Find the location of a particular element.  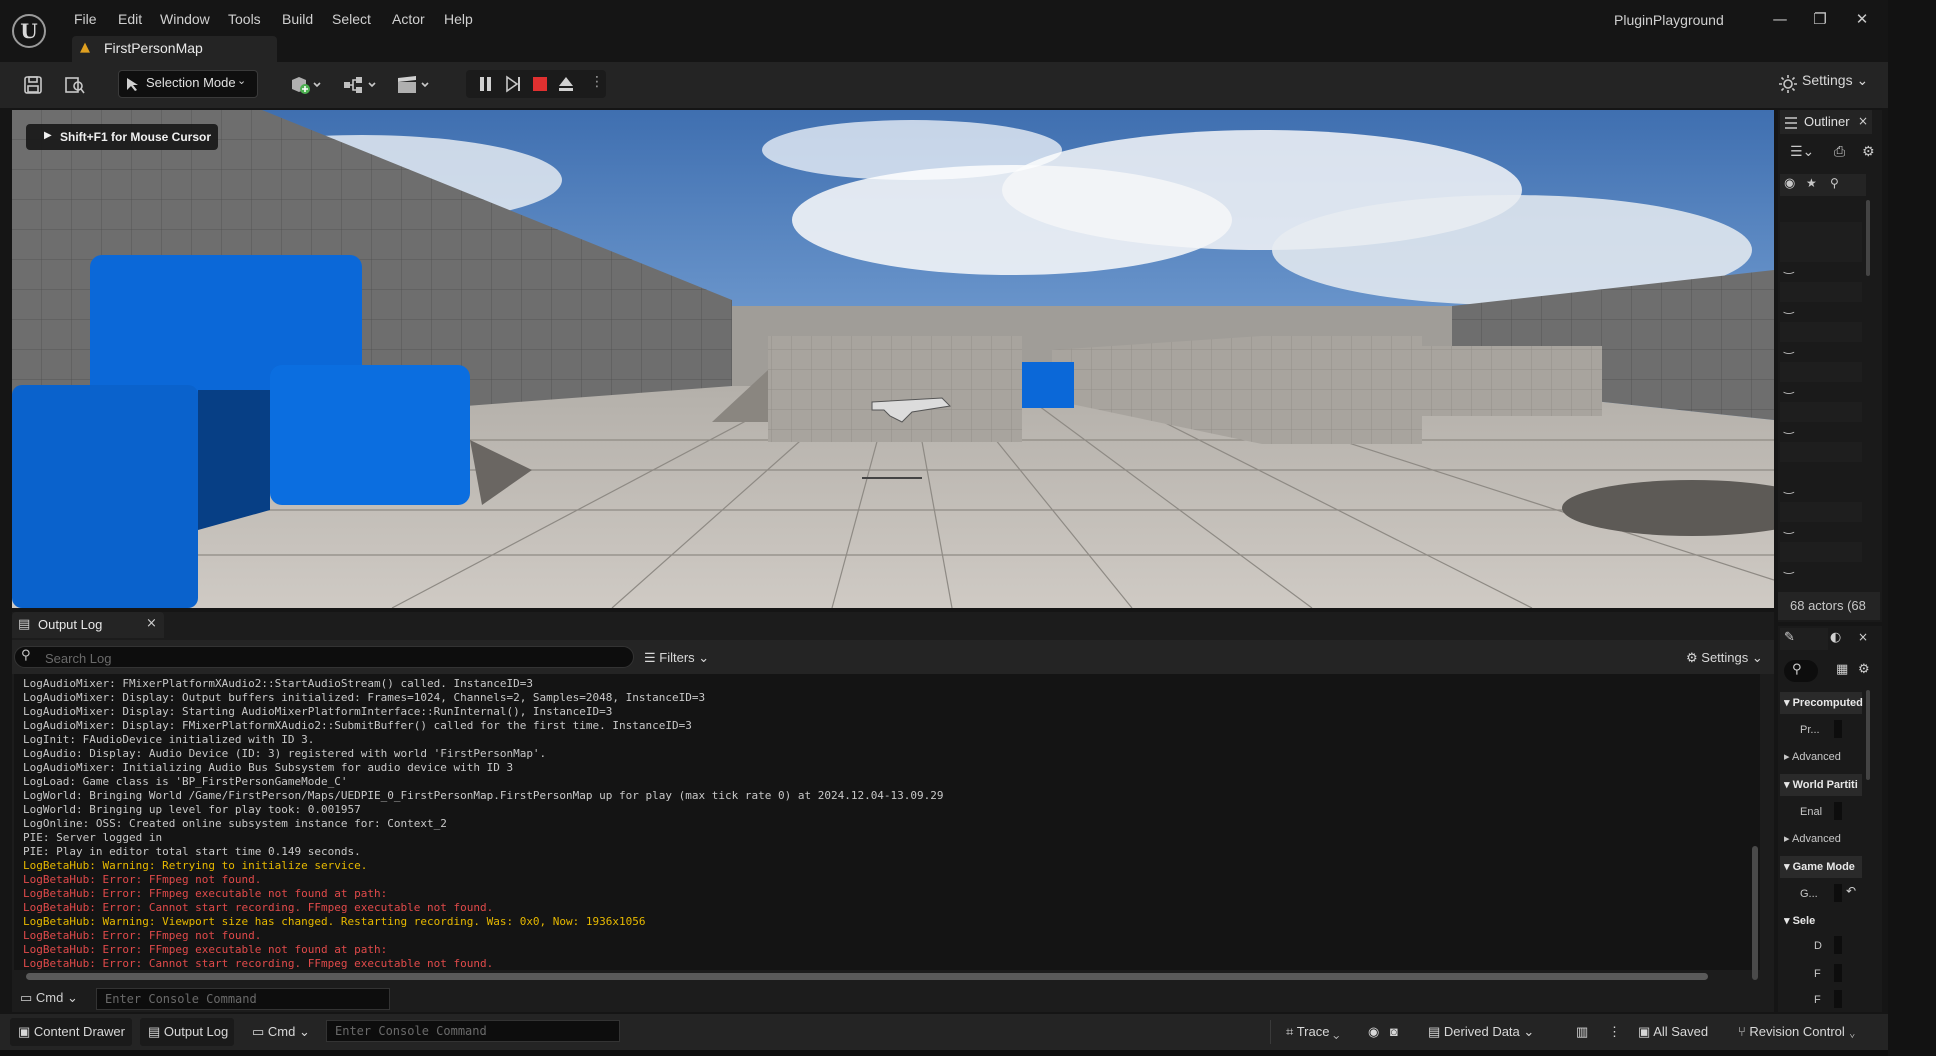

filters-button: ☰ Filters ⌄ is located at coordinates (676, 658).